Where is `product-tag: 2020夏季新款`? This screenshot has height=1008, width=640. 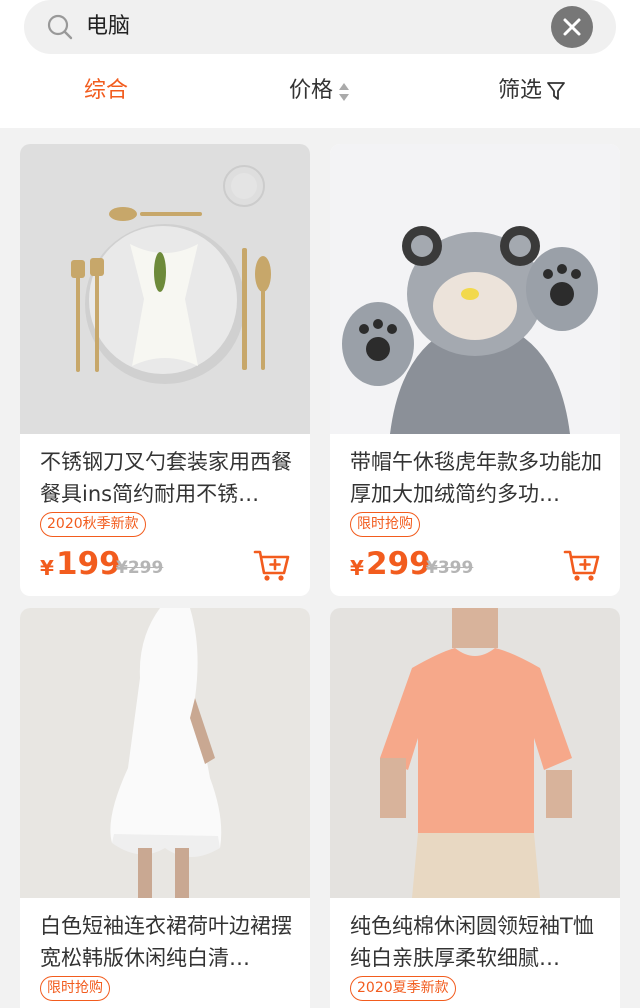 product-tag: 2020夏季新款 is located at coordinates (403, 988).